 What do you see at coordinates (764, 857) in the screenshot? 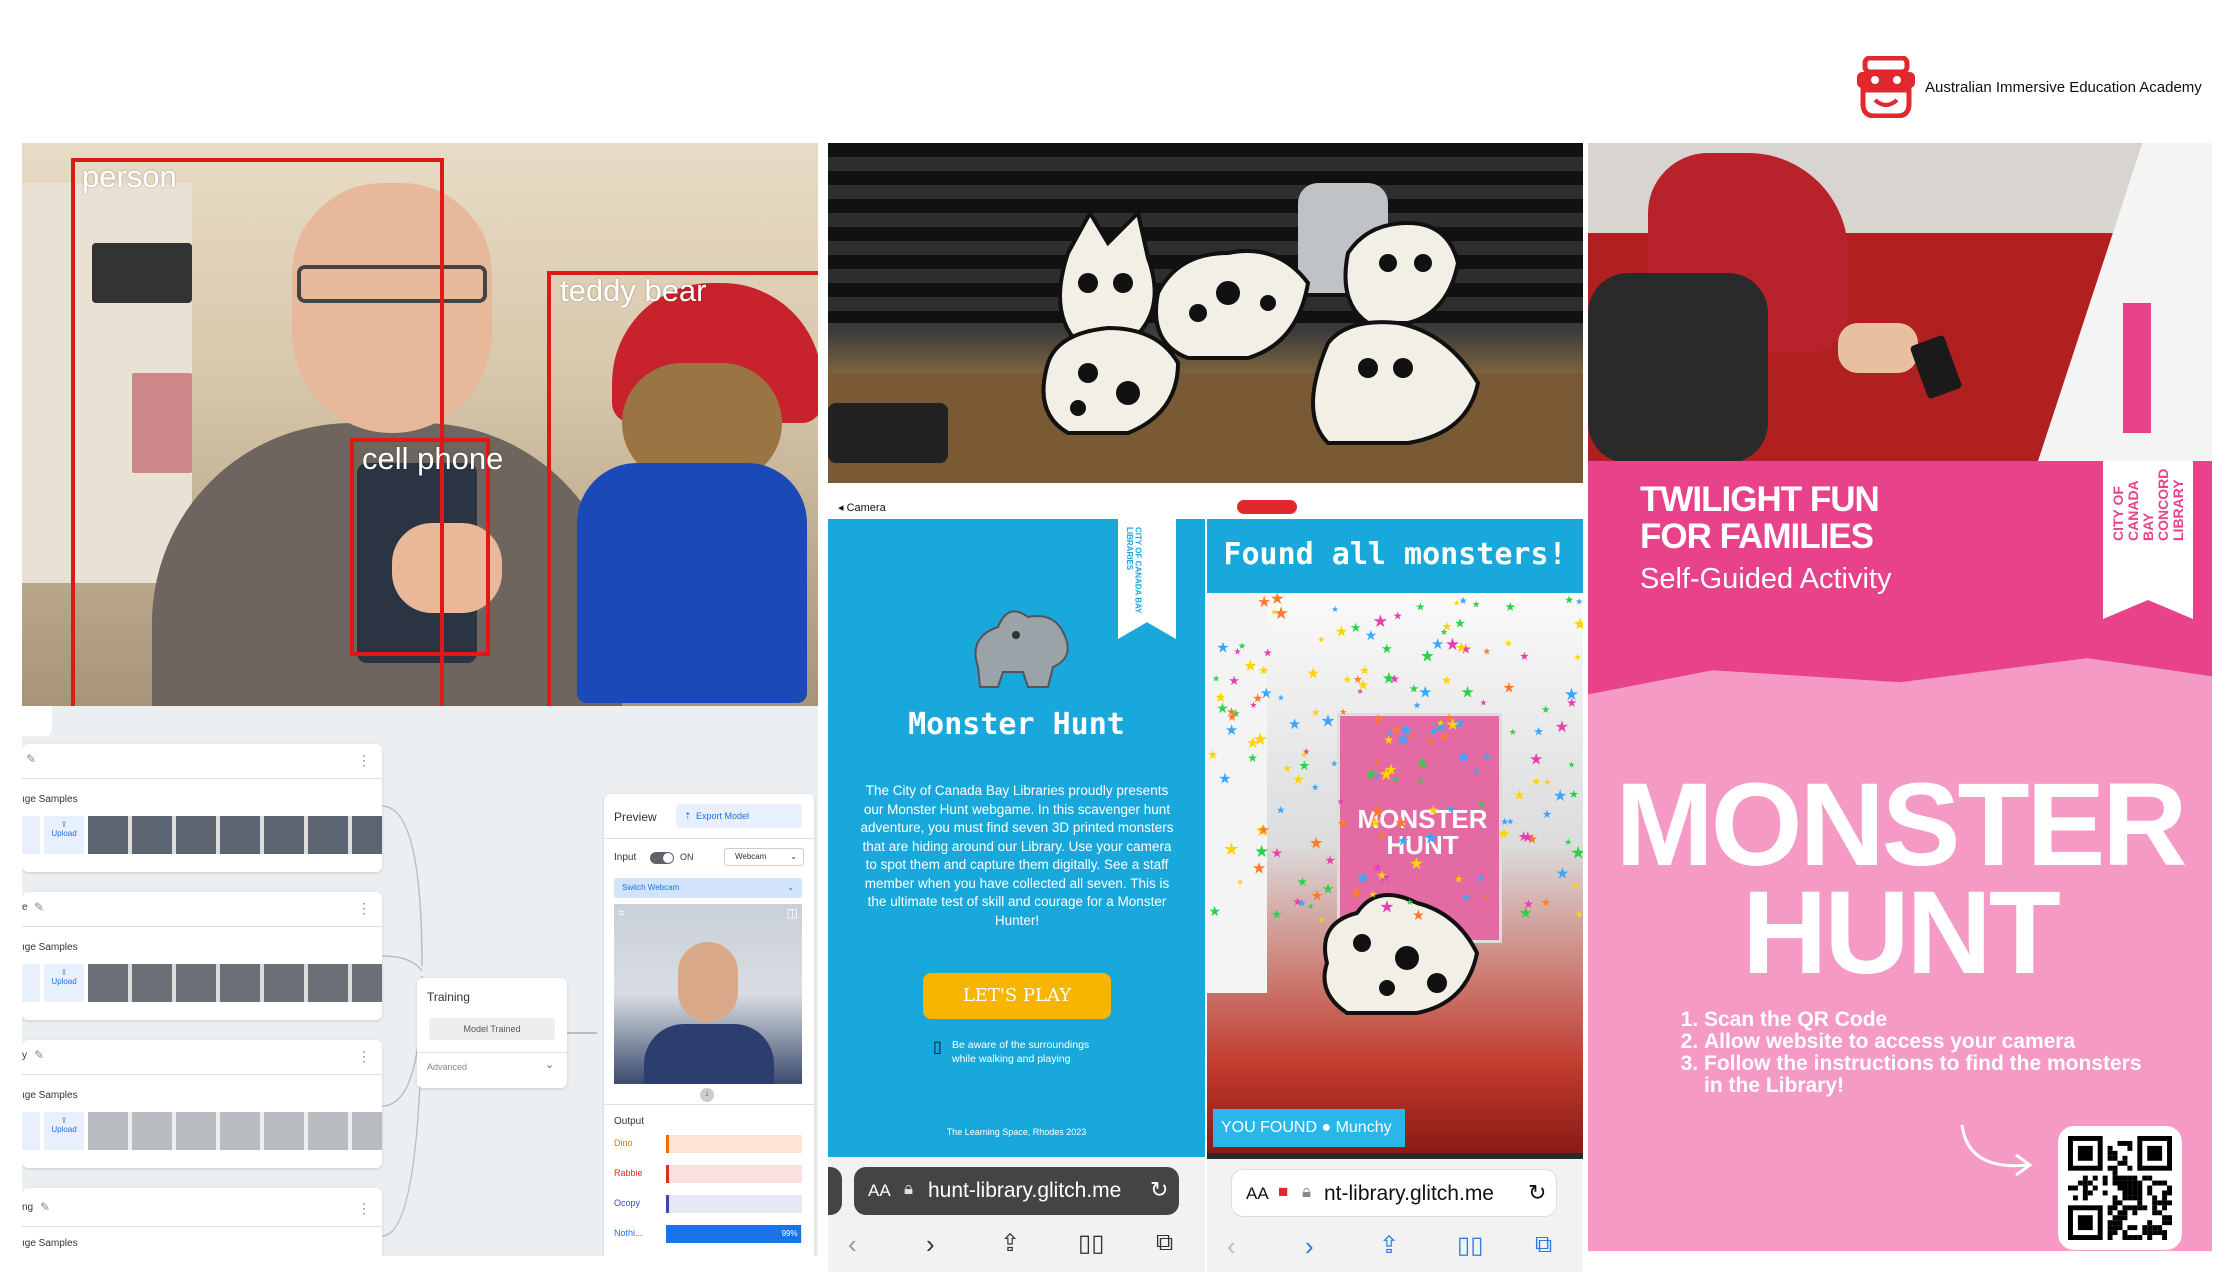
I see `webcam-select: Webcam ⌄` at bounding box center [764, 857].